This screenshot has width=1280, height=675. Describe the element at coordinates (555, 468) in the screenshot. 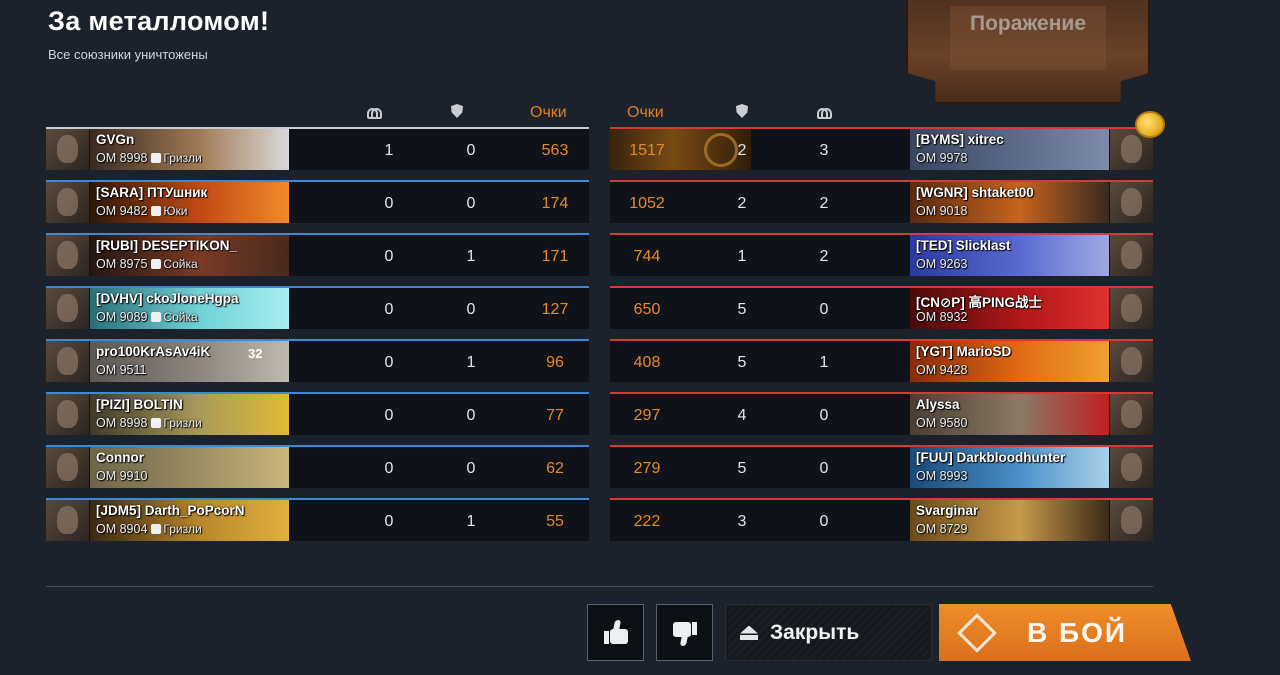

I see `ally-score: 62` at that location.